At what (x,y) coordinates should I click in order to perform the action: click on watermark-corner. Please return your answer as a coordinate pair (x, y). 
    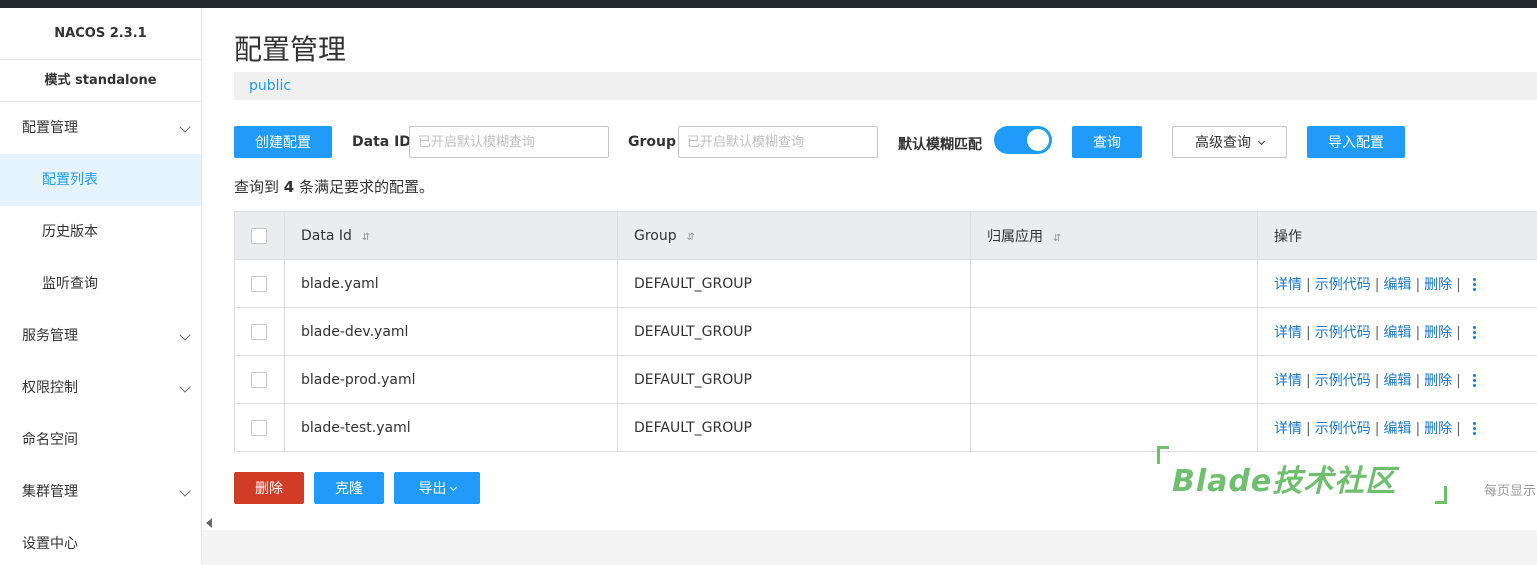
    Looking at the image, I should click on (1163, 455).